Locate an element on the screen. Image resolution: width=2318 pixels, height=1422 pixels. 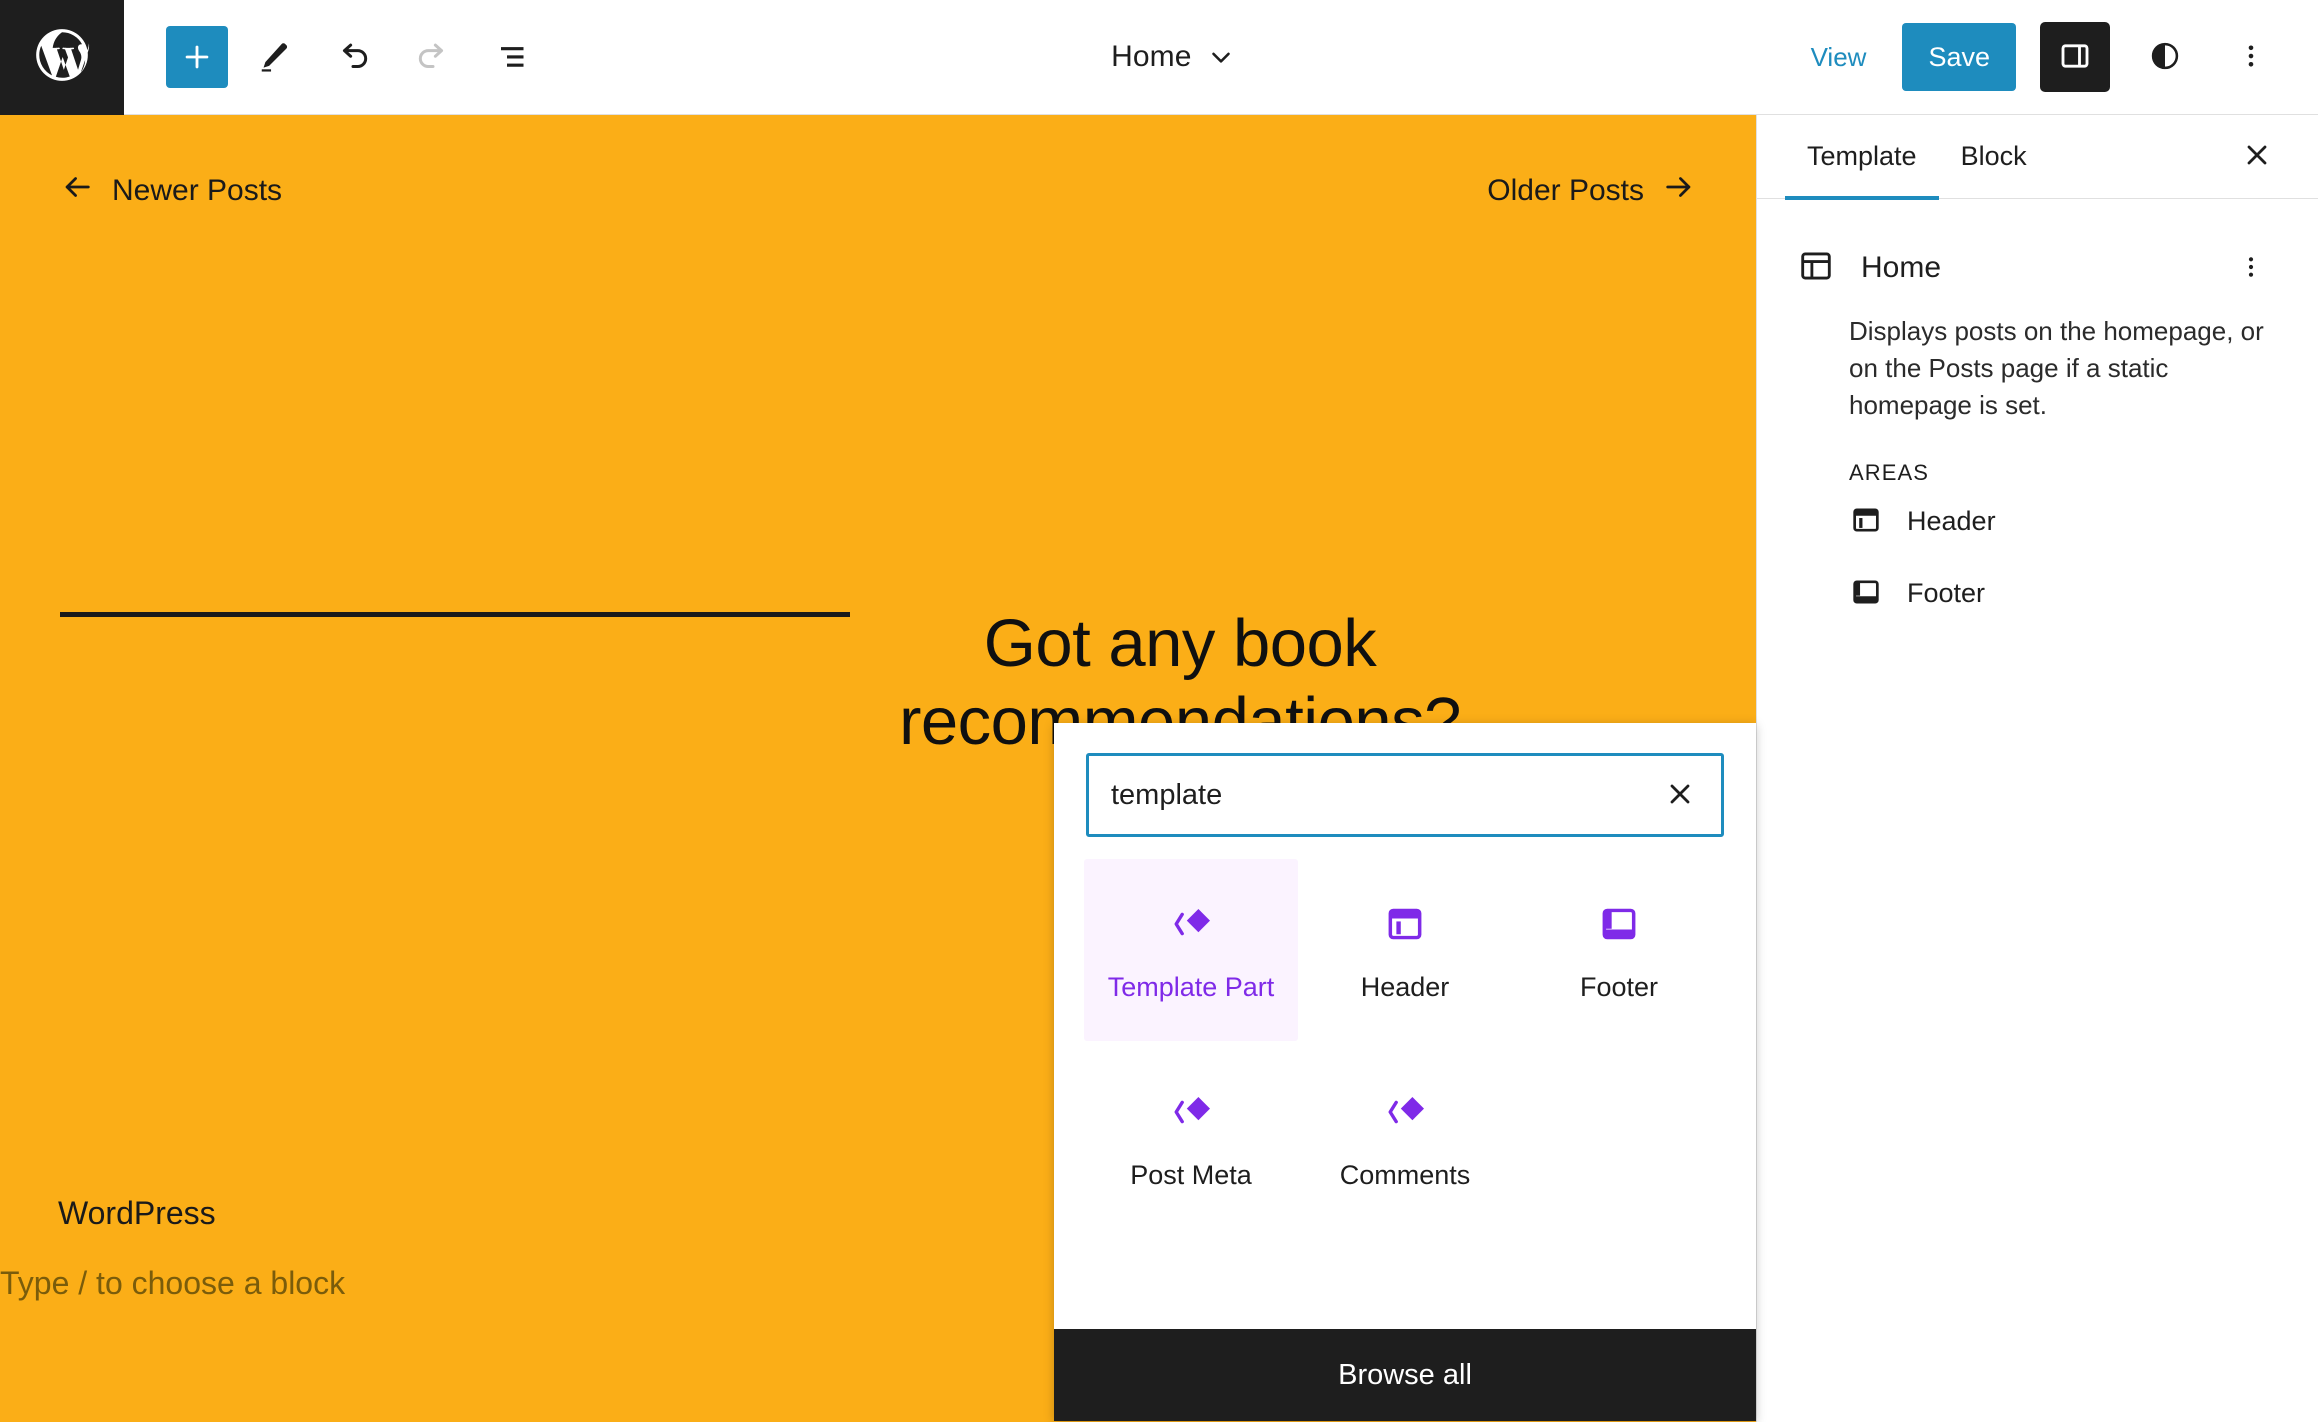
document-title-group: Home is located at coordinates (1173, 57).